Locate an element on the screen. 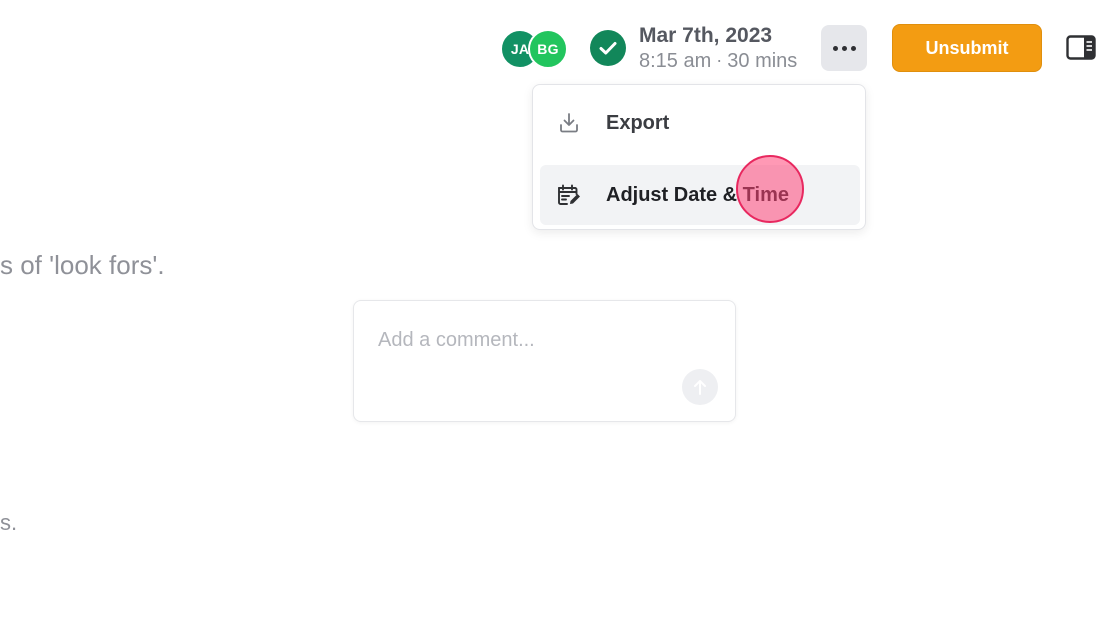  participant-avatars: JA BG is located at coordinates (535, 49).